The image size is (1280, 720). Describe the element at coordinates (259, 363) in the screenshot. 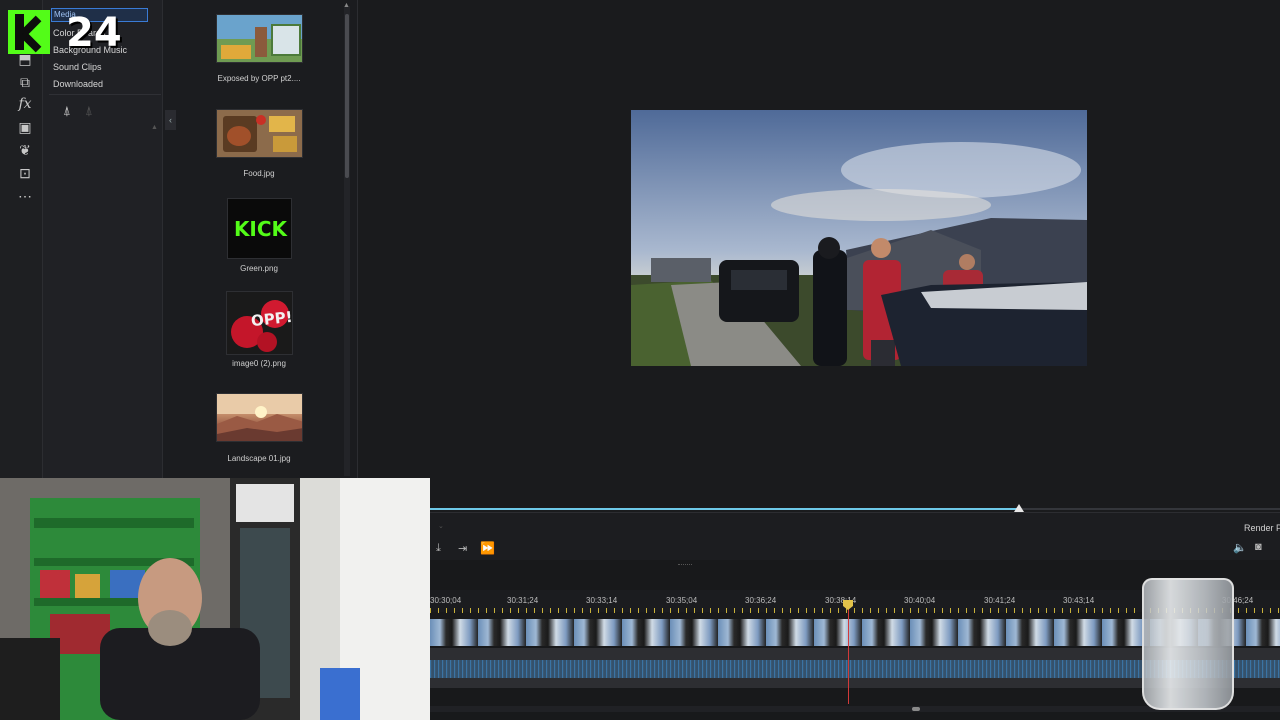

I see `library-item-caption: image0 (2).png` at that location.